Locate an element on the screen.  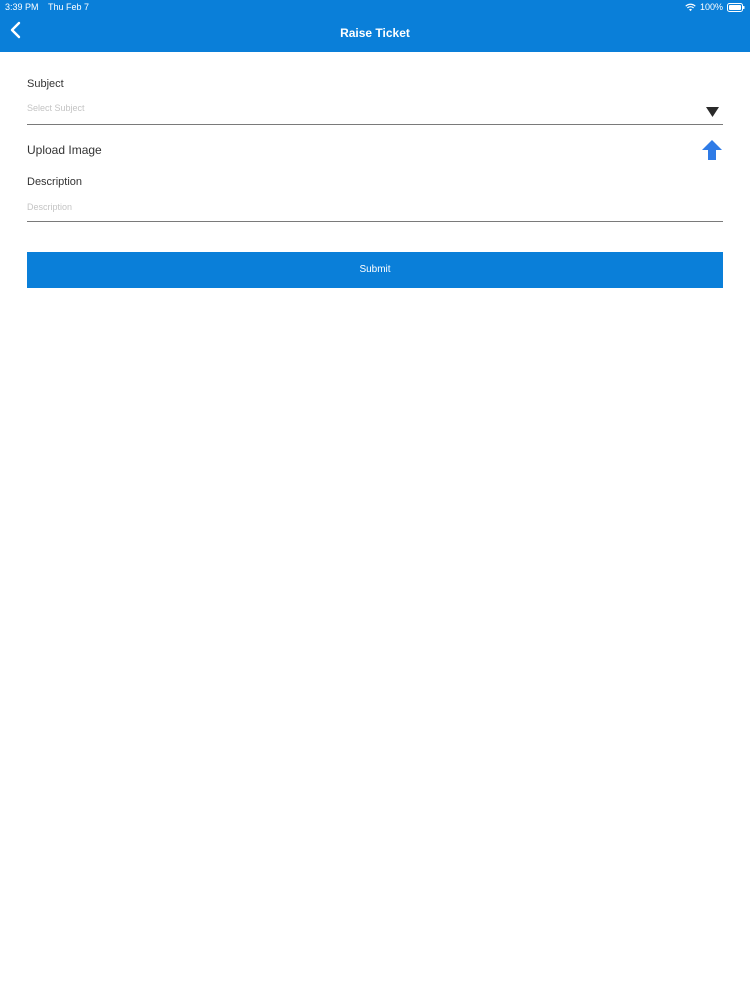
description-underline is located at coordinates (375, 221).